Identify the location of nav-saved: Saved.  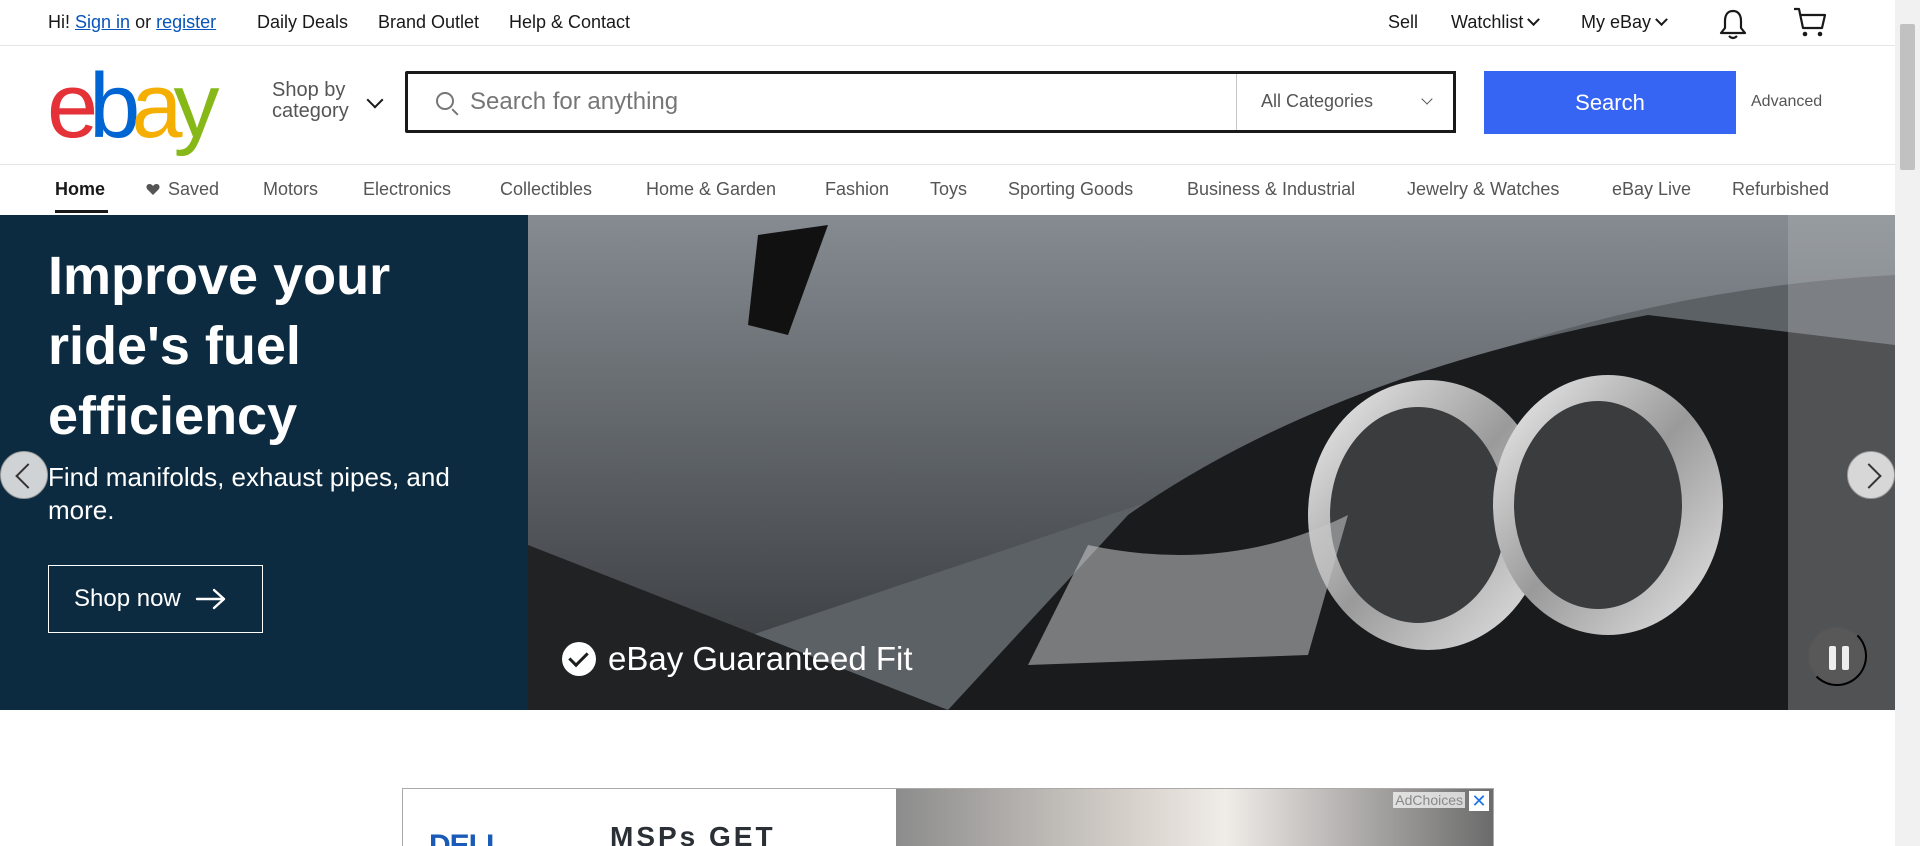
(182, 189).